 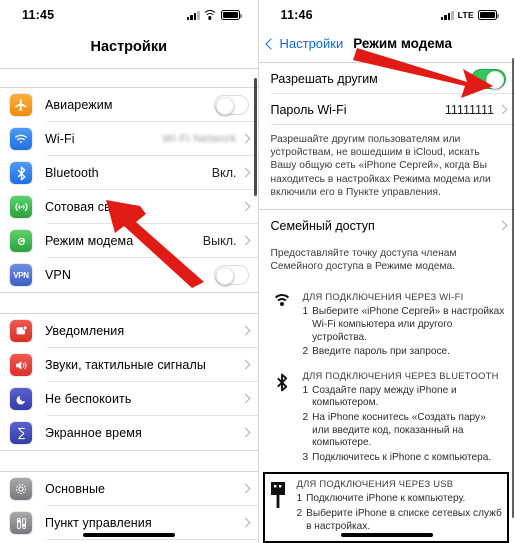 What do you see at coordinates (89, 241) in the screenshot?
I see `sidebar-item-label: Режим модема` at bounding box center [89, 241].